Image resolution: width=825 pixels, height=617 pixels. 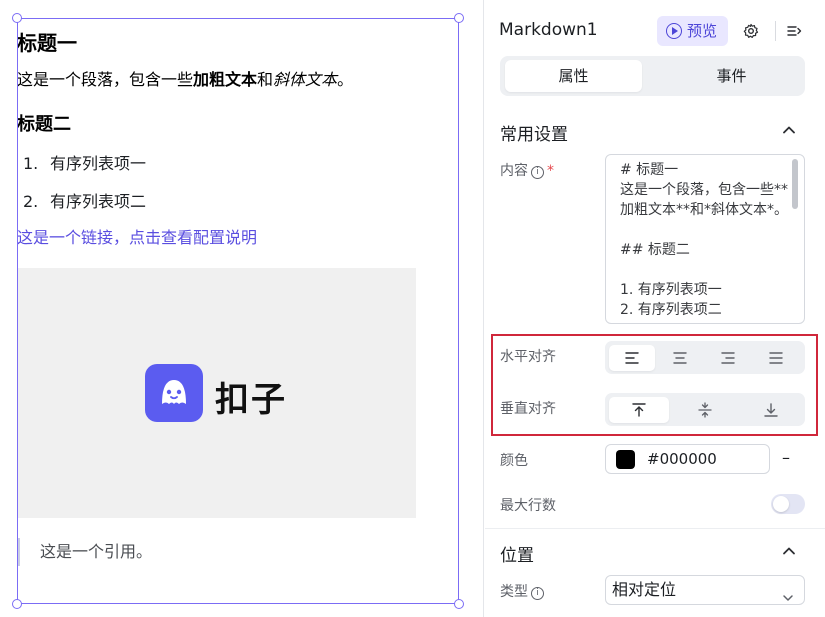 What do you see at coordinates (786, 457) in the screenshot?
I see `remove-color-button: –` at bounding box center [786, 457].